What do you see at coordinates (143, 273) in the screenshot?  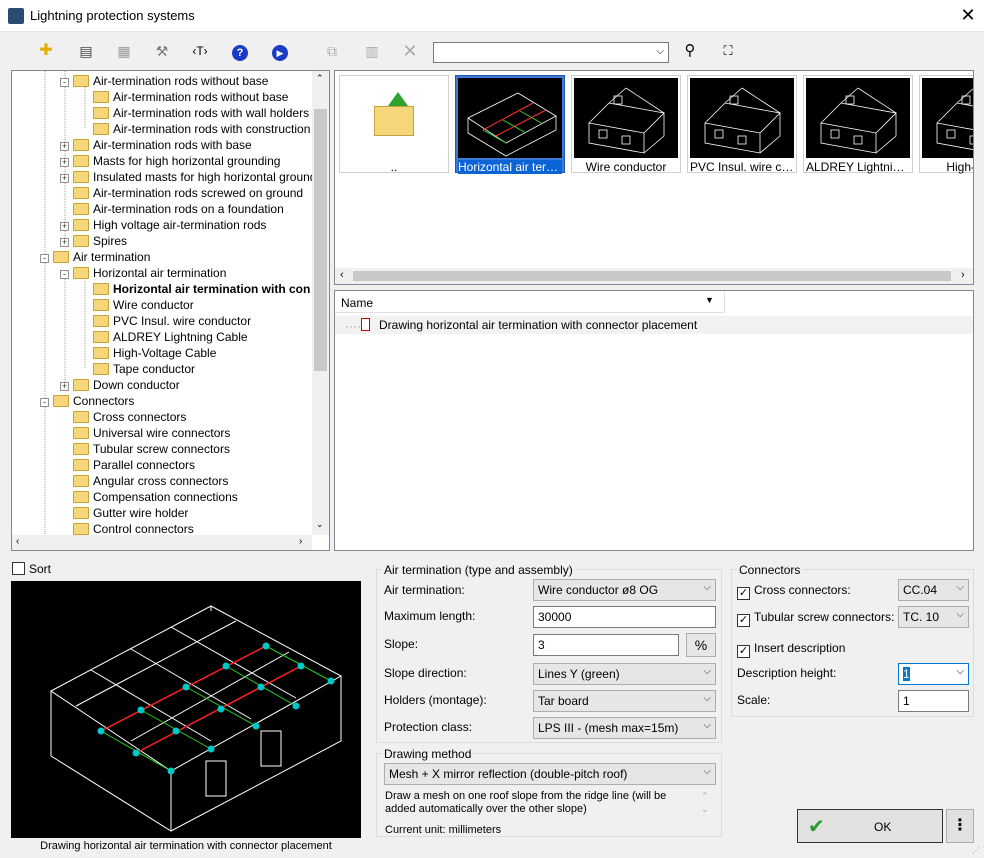 I see `tree-item: - Horizontal air termination` at bounding box center [143, 273].